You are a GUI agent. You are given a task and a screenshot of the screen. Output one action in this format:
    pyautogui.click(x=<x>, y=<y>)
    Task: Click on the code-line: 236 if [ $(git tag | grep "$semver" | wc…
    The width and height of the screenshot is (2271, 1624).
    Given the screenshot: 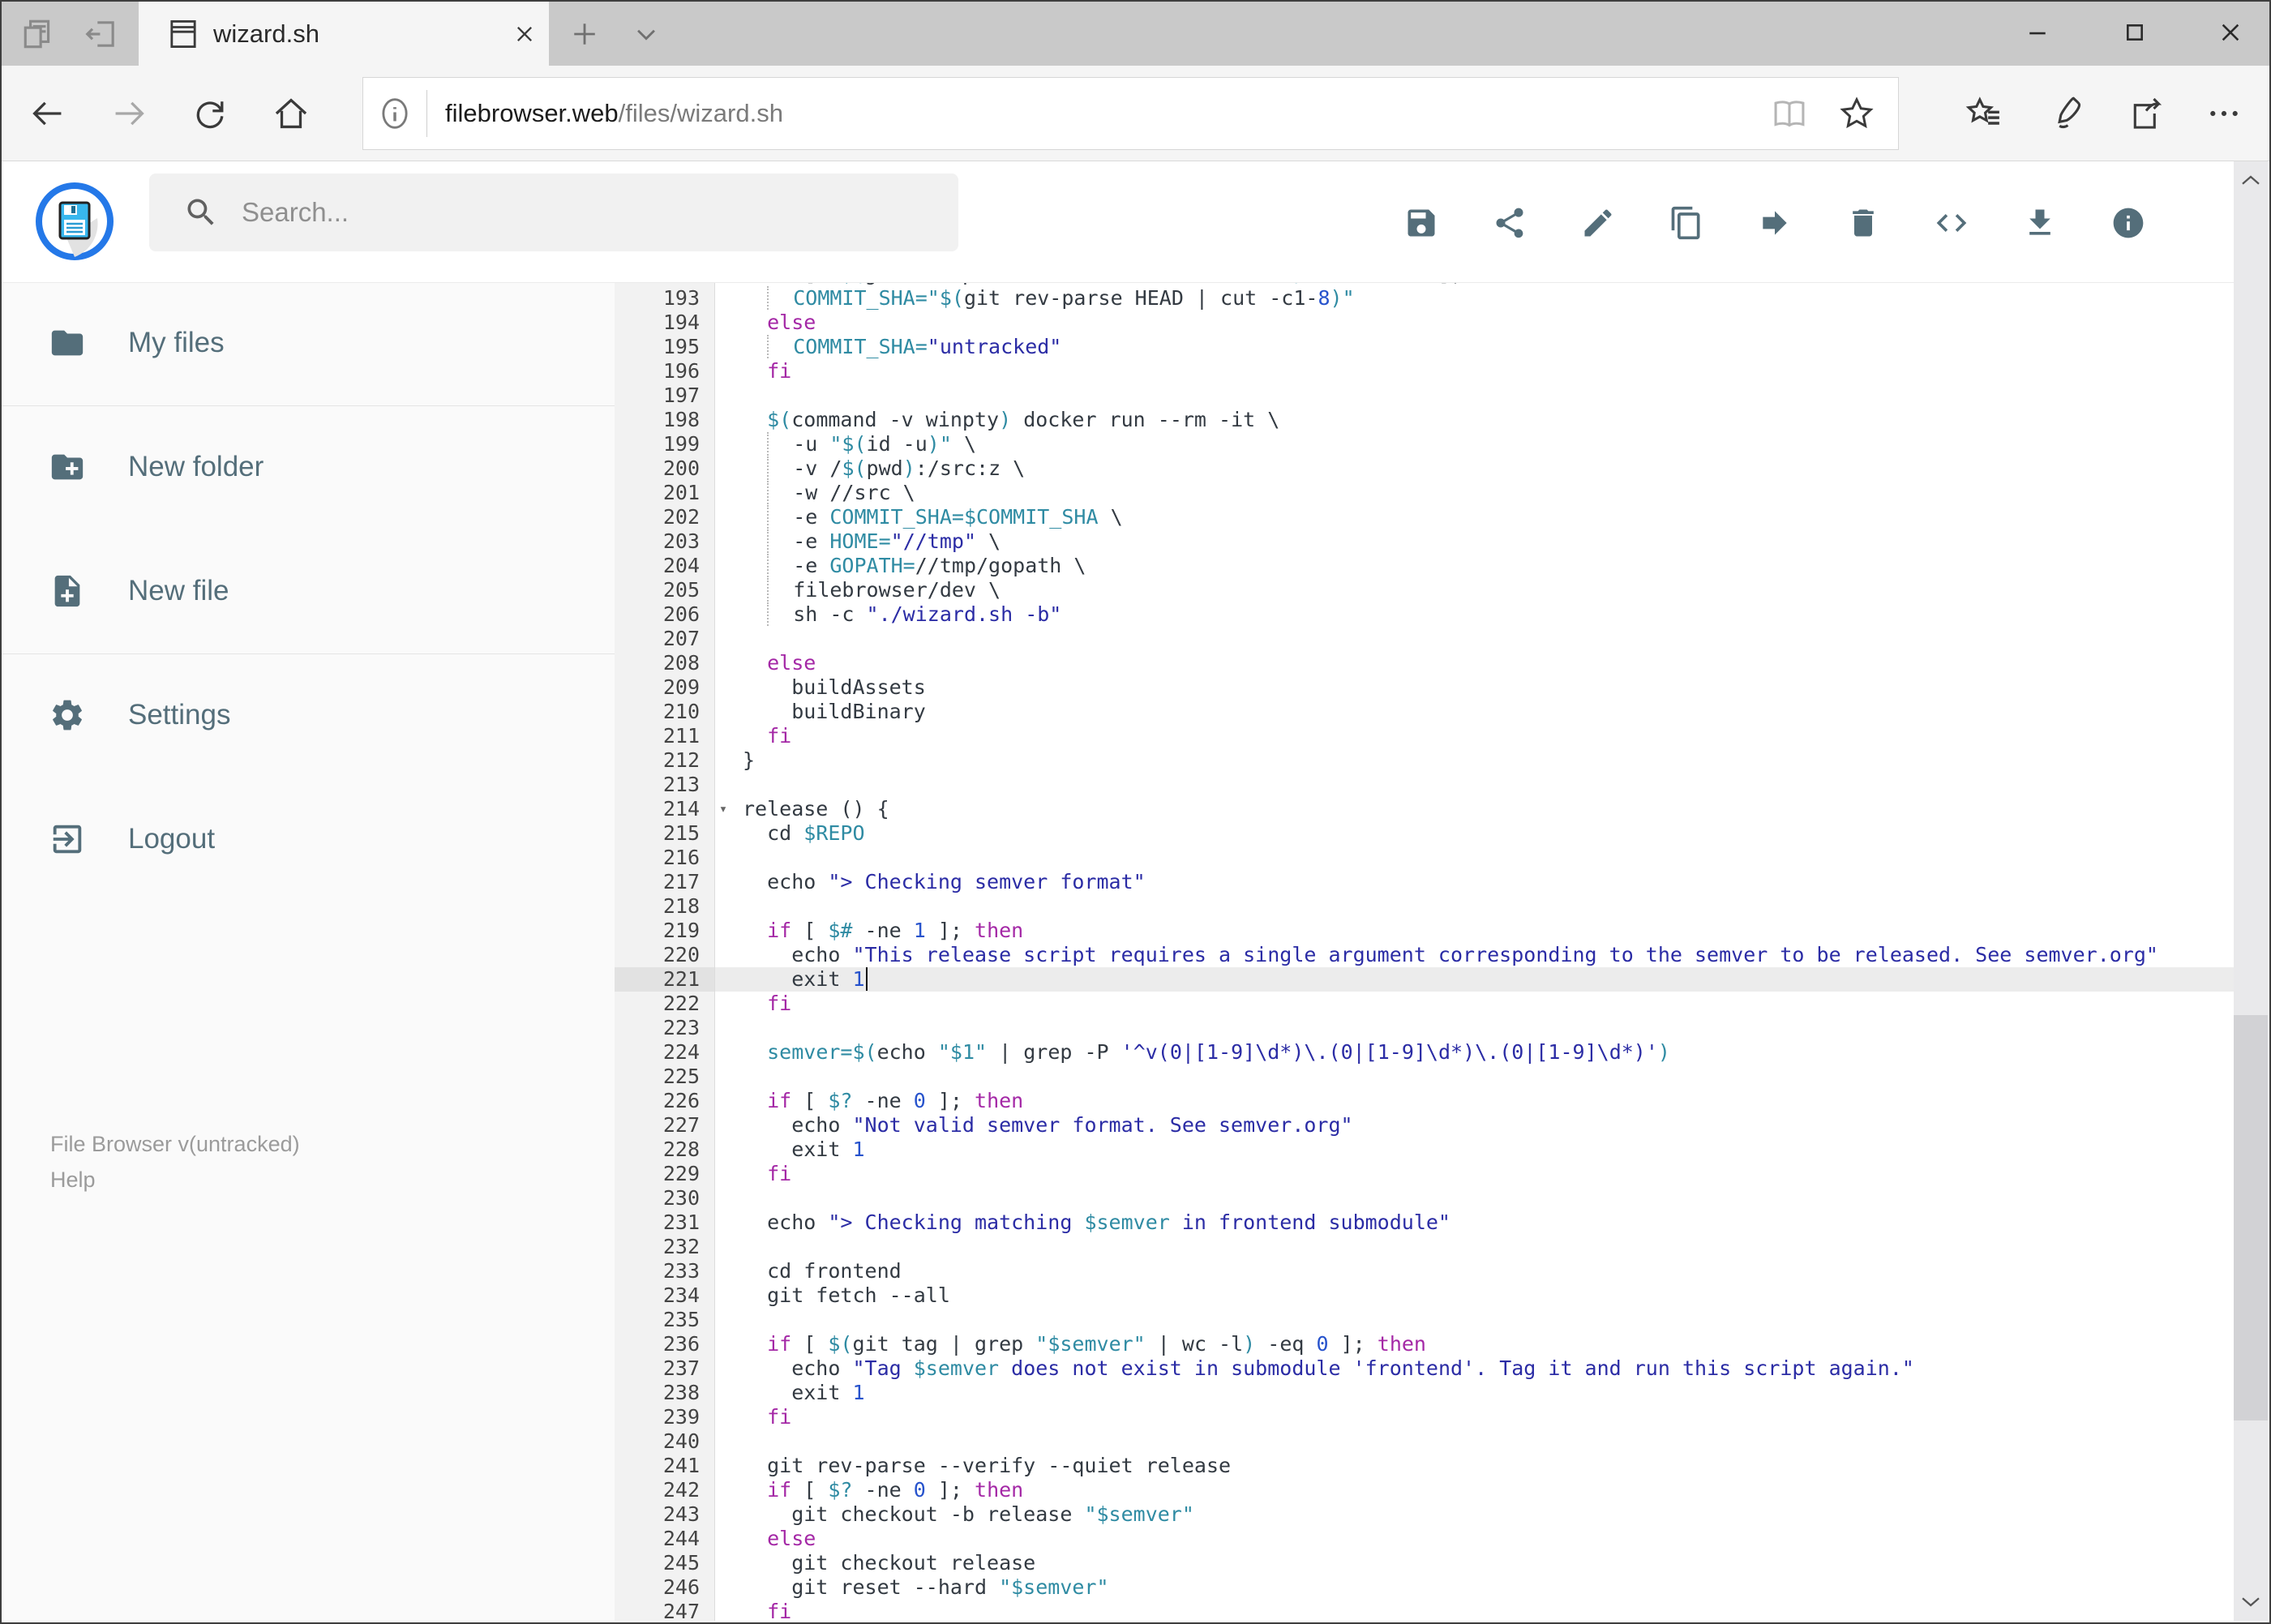 What is the action you would take?
    pyautogui.click(x=1426, y=1344)
    